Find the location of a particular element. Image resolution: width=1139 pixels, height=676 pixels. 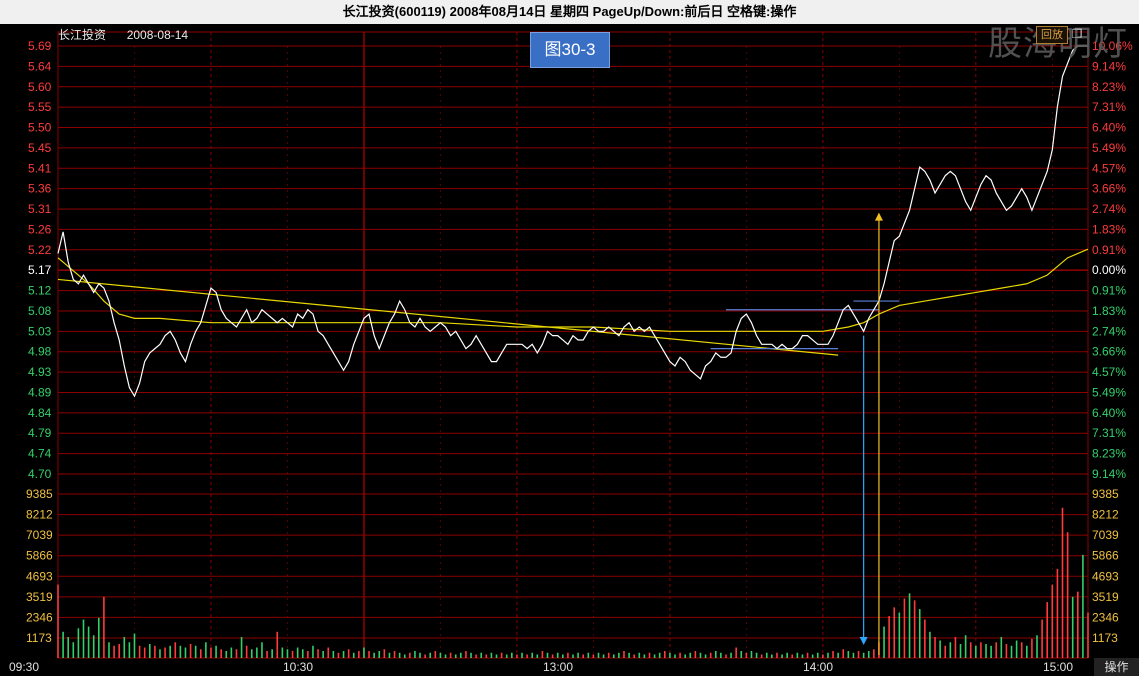

y-tick-label-left: 5.41 is located at coordinates (40, 168).